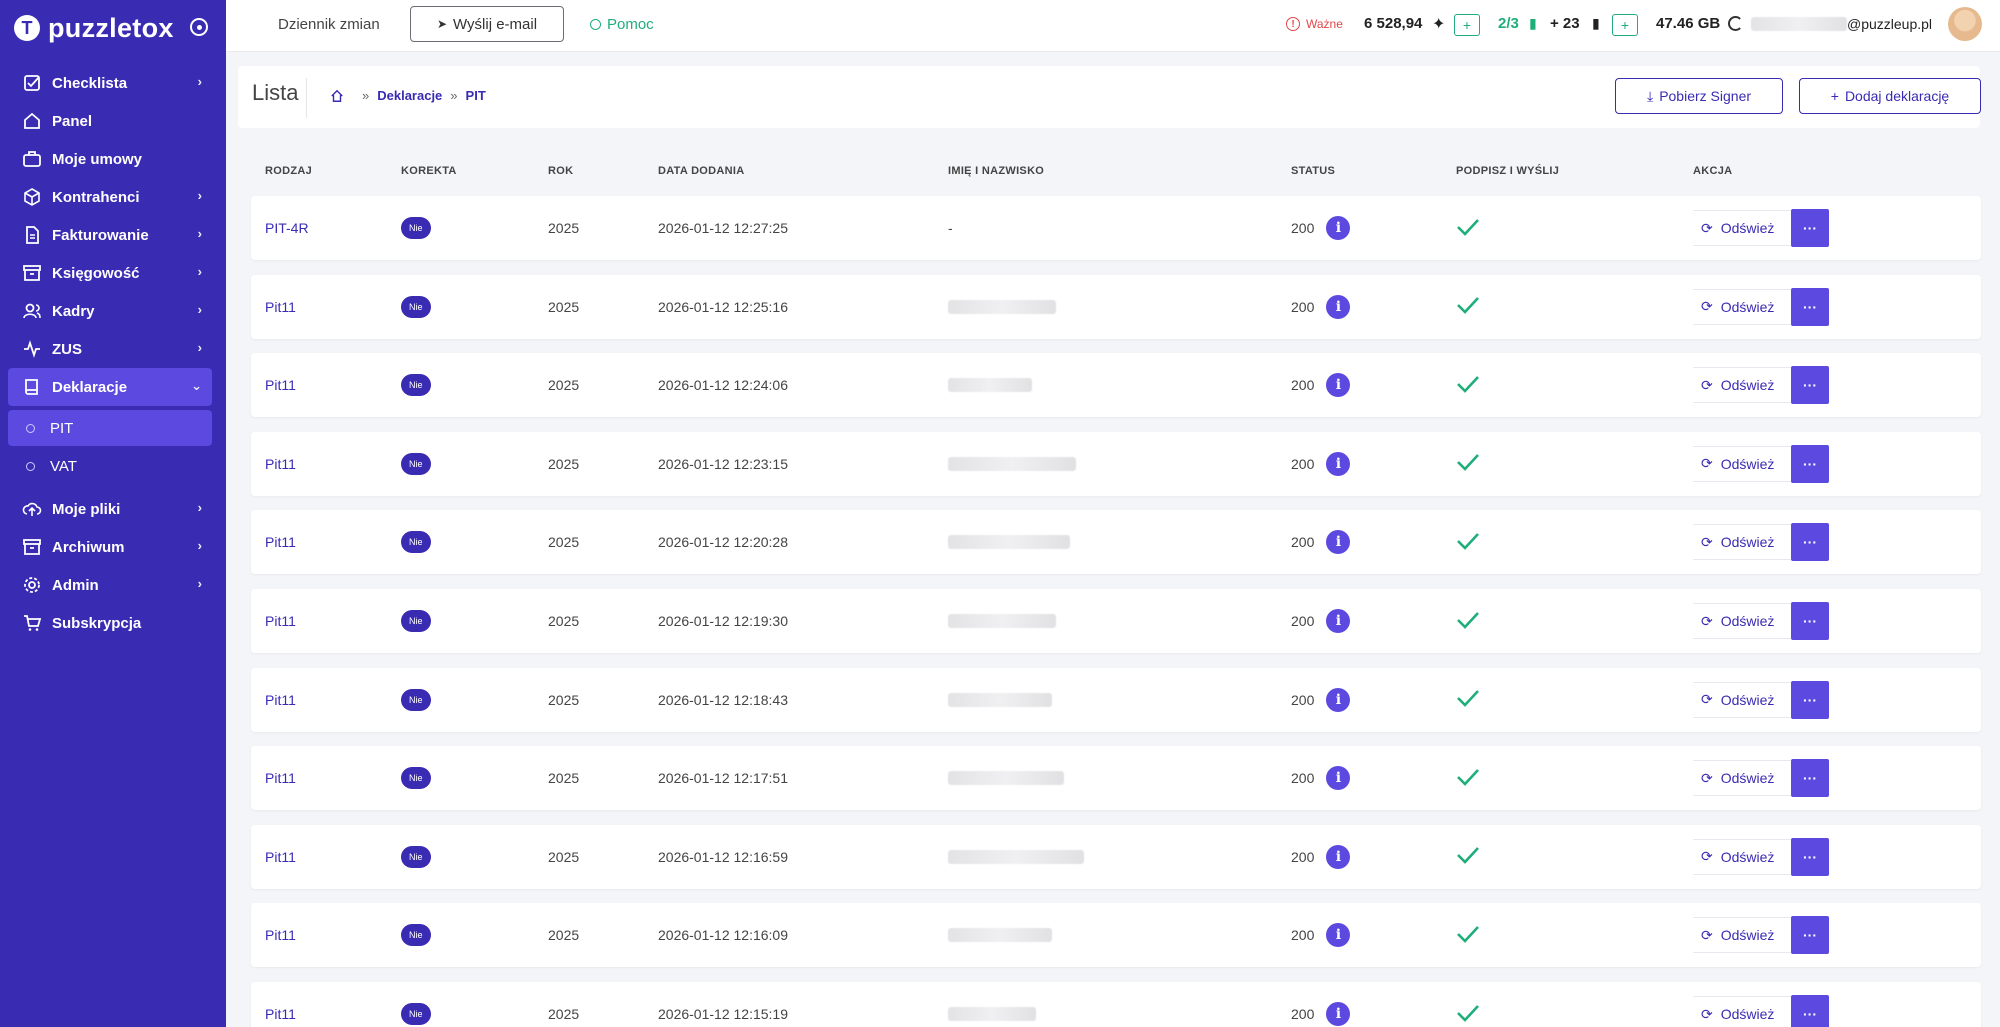 Image resolution: width=2000 pixels, height=1027 pixels. I want to click on column-header: RODZAJ, so click(288, 171).